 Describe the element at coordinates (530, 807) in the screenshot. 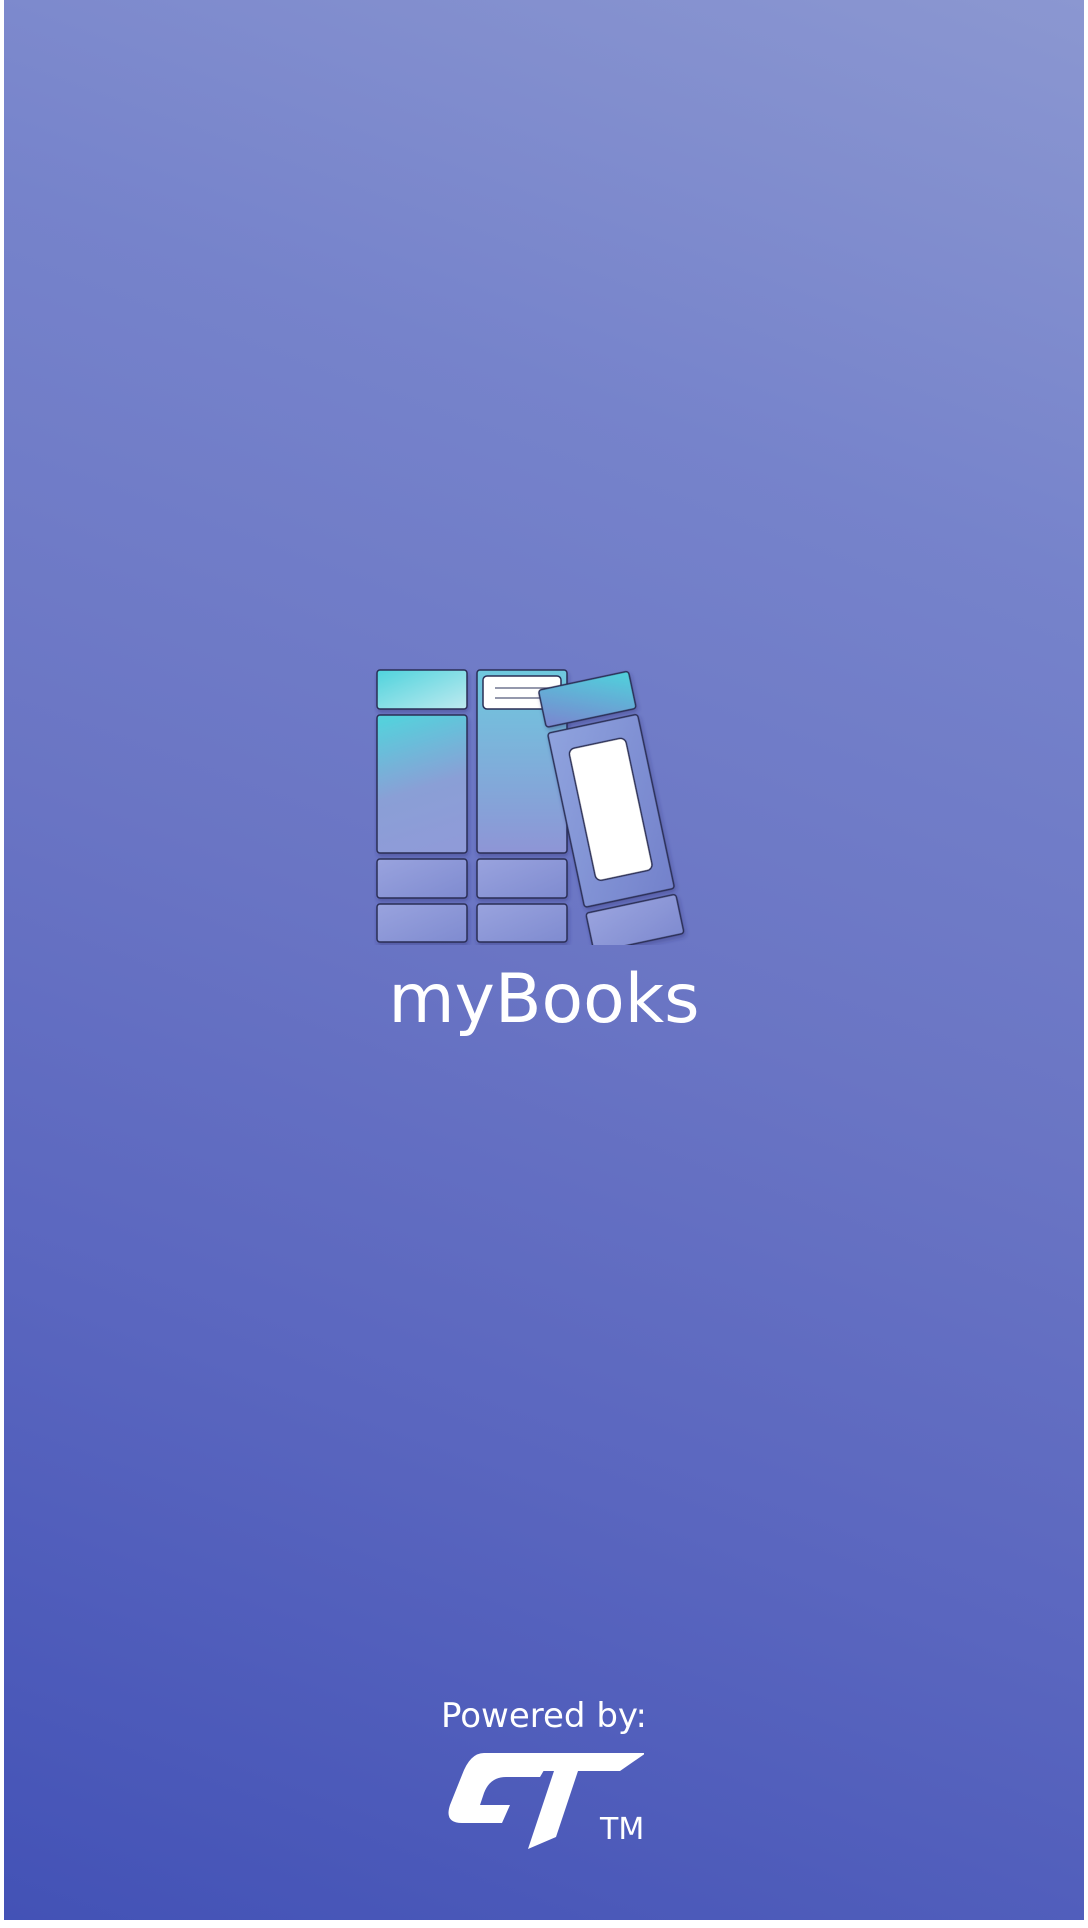

I see `books-logo-icon` at that location.